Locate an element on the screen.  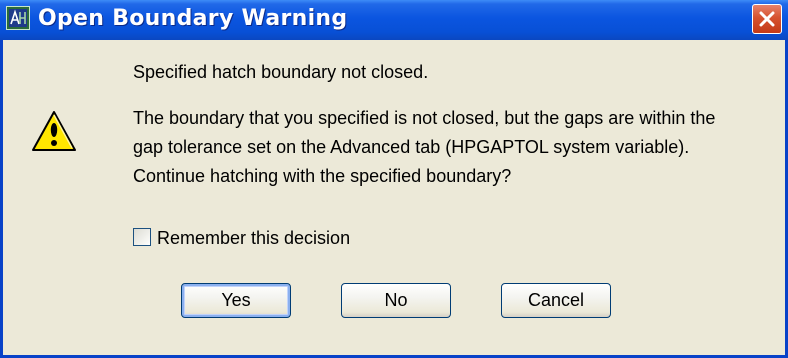
no-button: No is located at coordinates (396, 300).